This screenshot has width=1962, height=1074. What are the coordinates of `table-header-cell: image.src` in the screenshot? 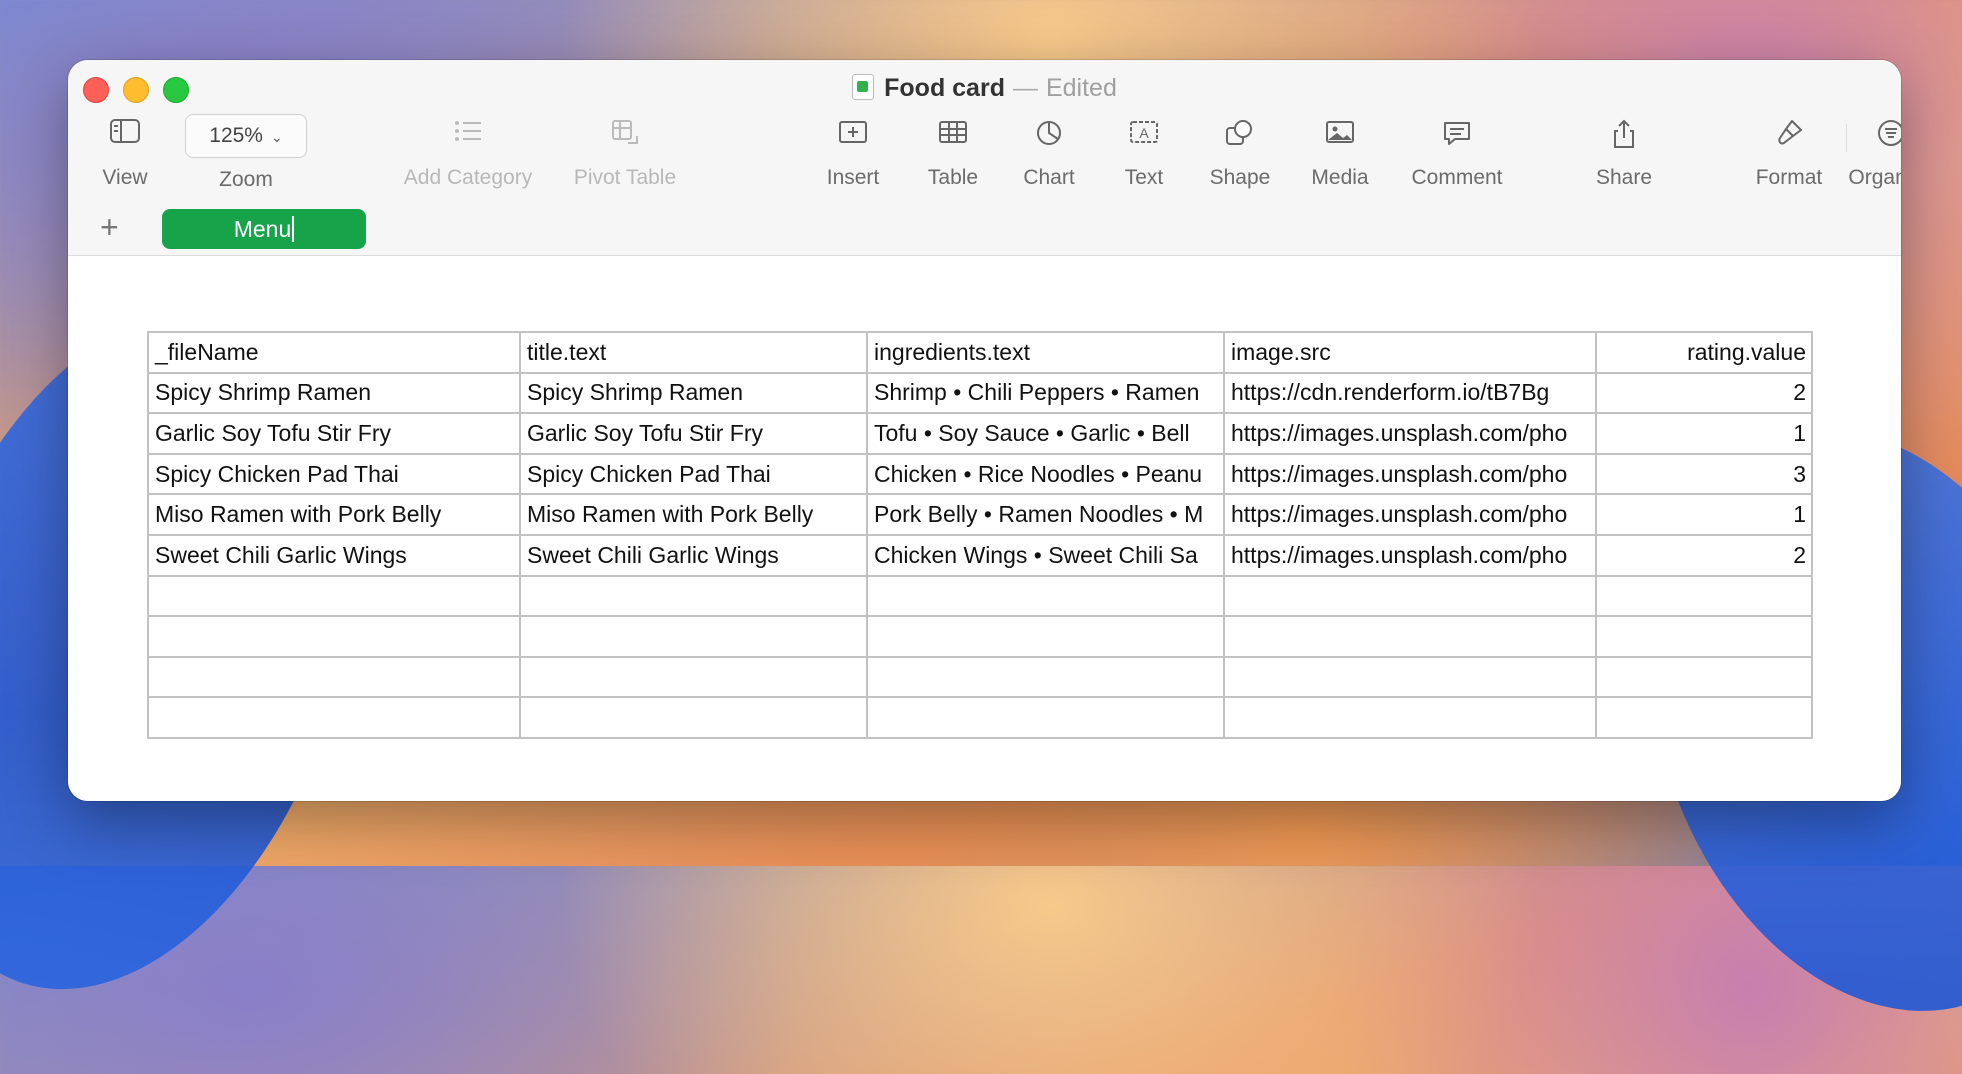 It's located at (1410, 352).